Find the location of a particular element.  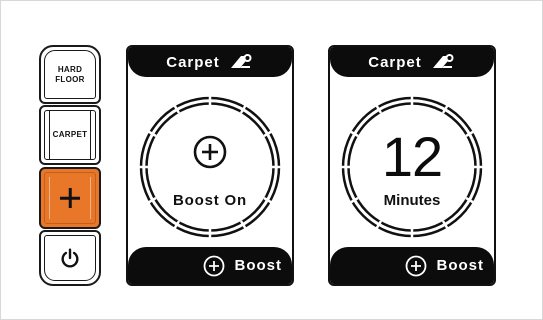

power-icon is located at coordinates (70, 258).